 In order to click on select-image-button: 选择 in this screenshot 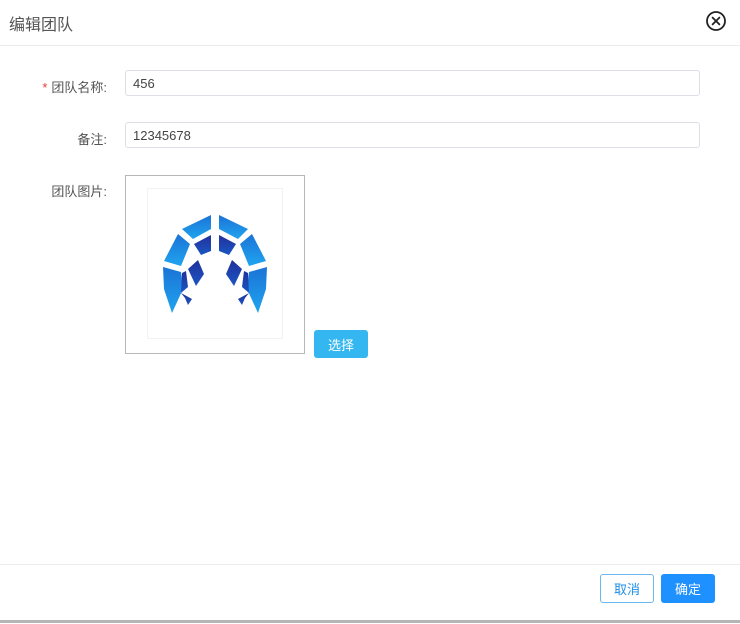, I will do `click(341, 344)`.